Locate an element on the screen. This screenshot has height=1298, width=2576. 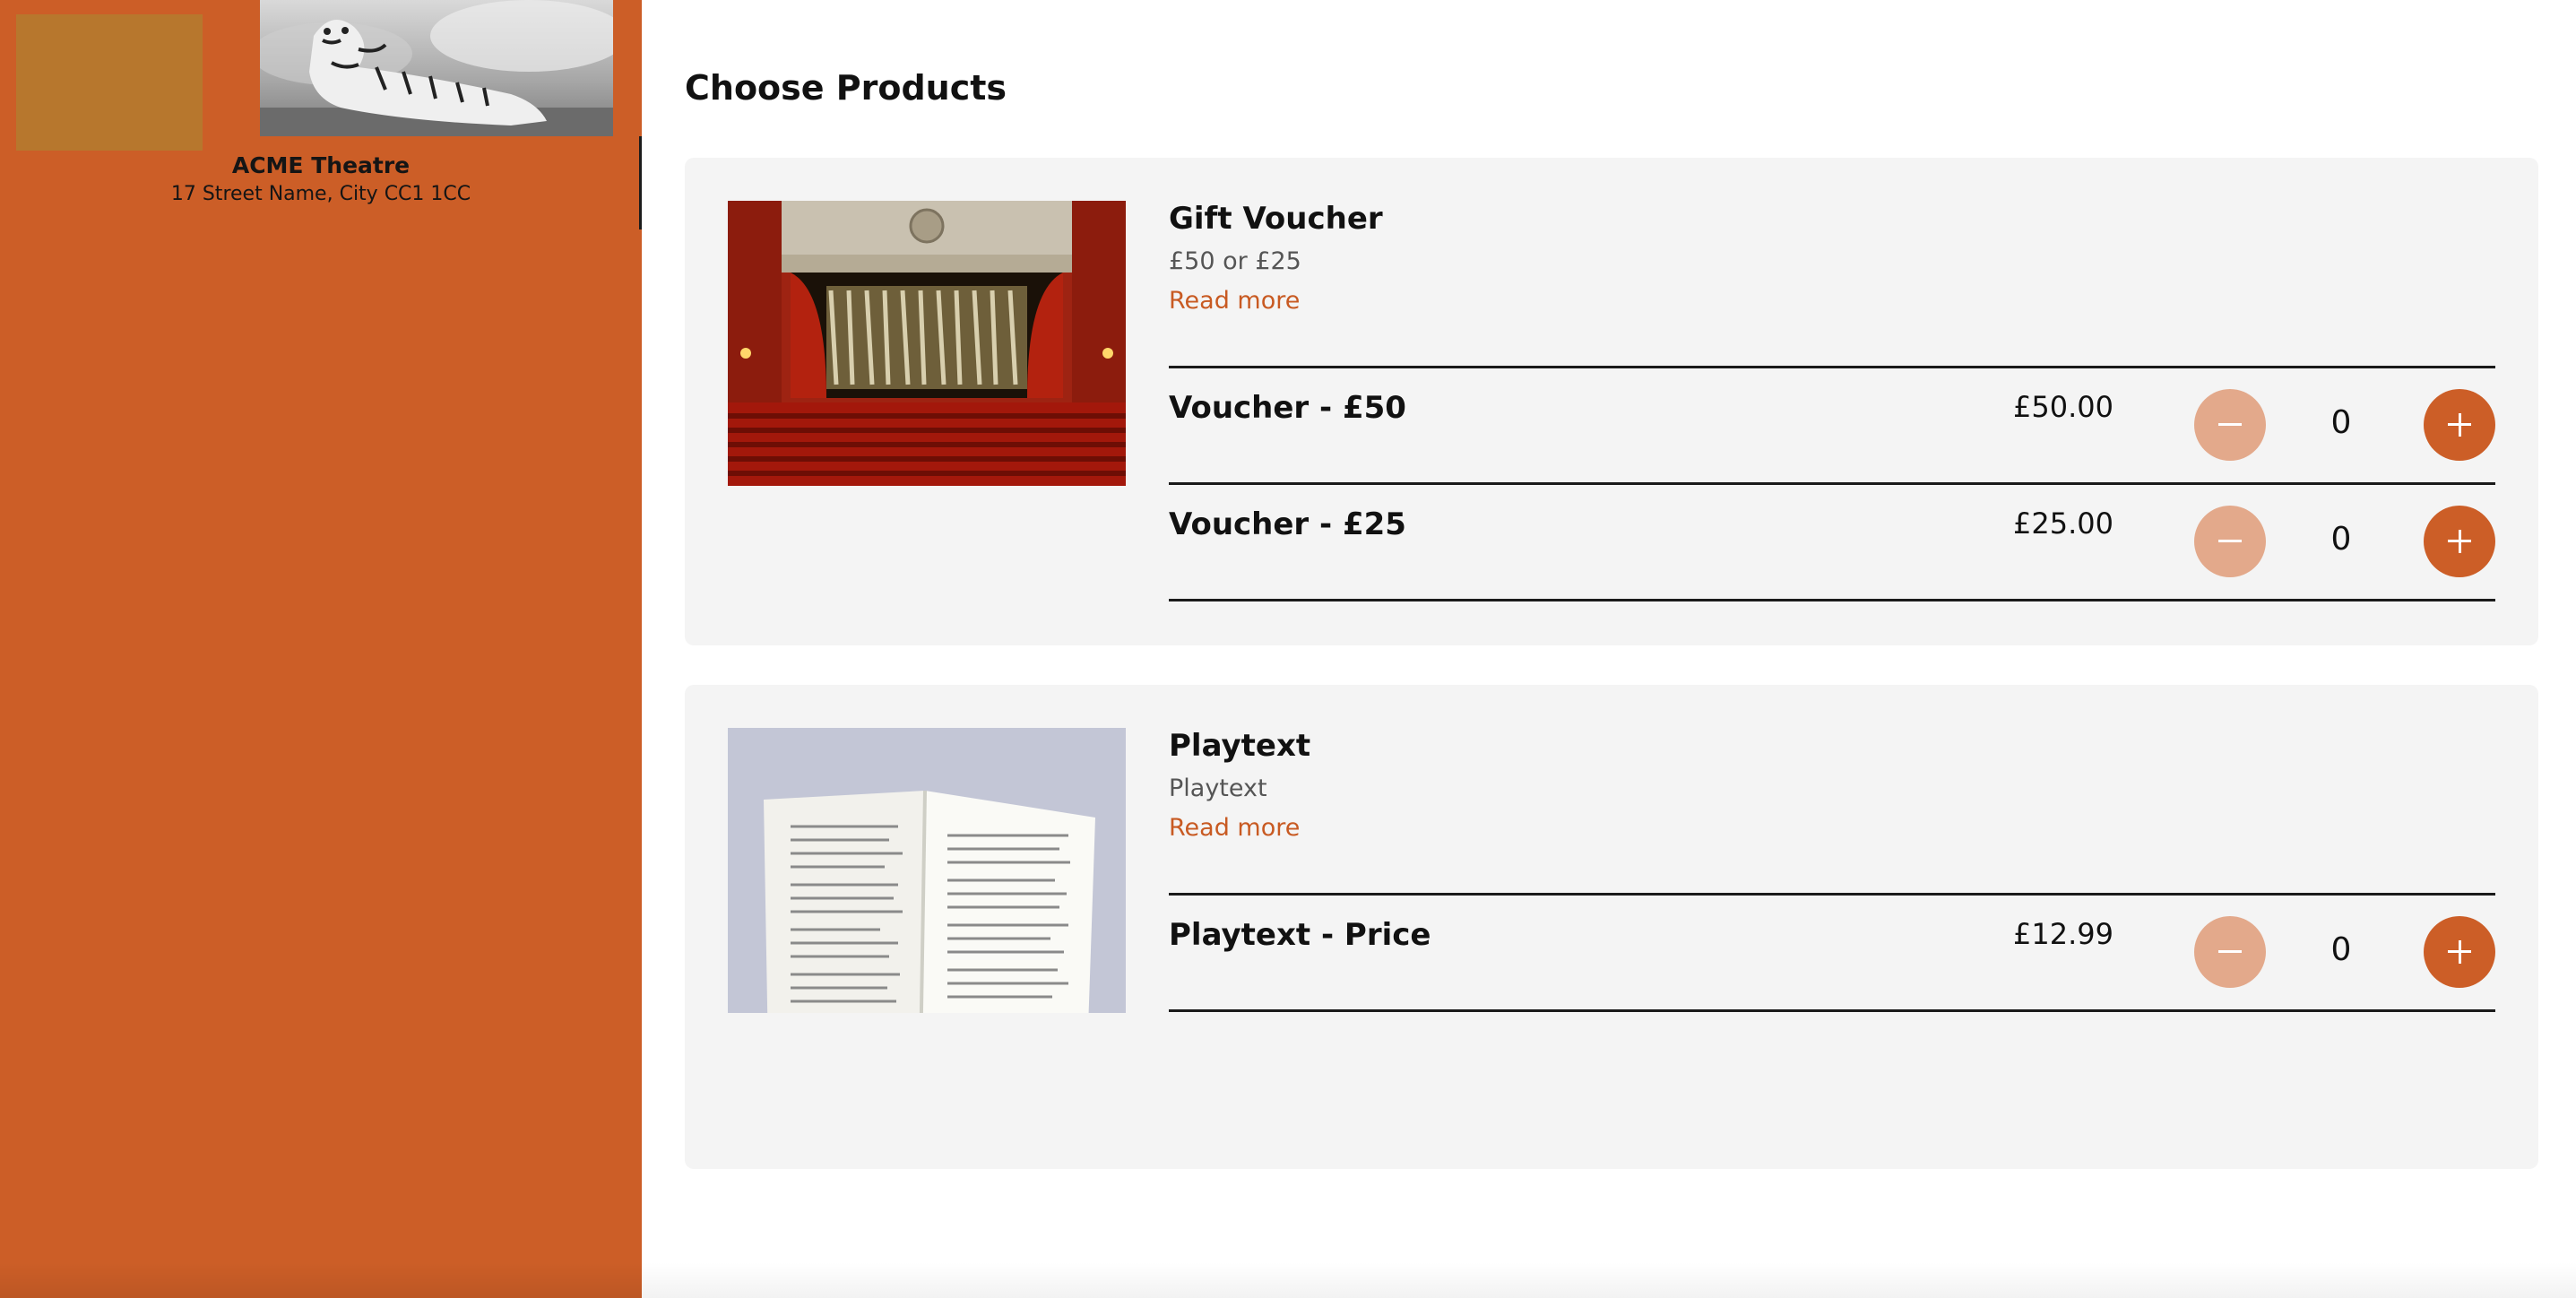
option-name: Playtext - Price is located at coordinates (1300, 935).